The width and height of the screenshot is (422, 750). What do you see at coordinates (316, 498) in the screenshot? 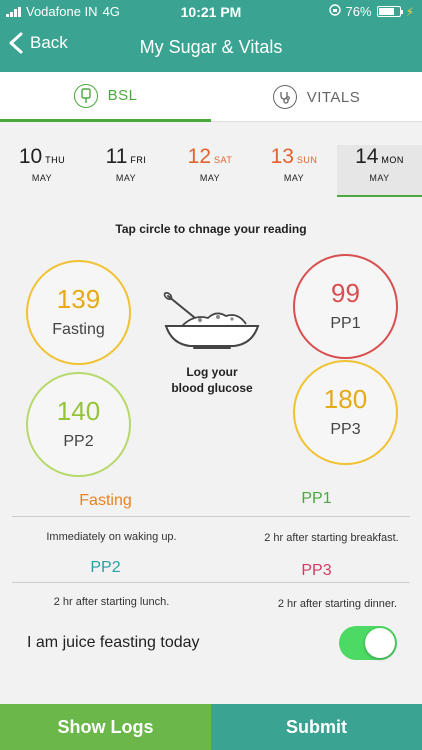
I see `legend-pp1-title: PP1` at bounding box center [316, 498].